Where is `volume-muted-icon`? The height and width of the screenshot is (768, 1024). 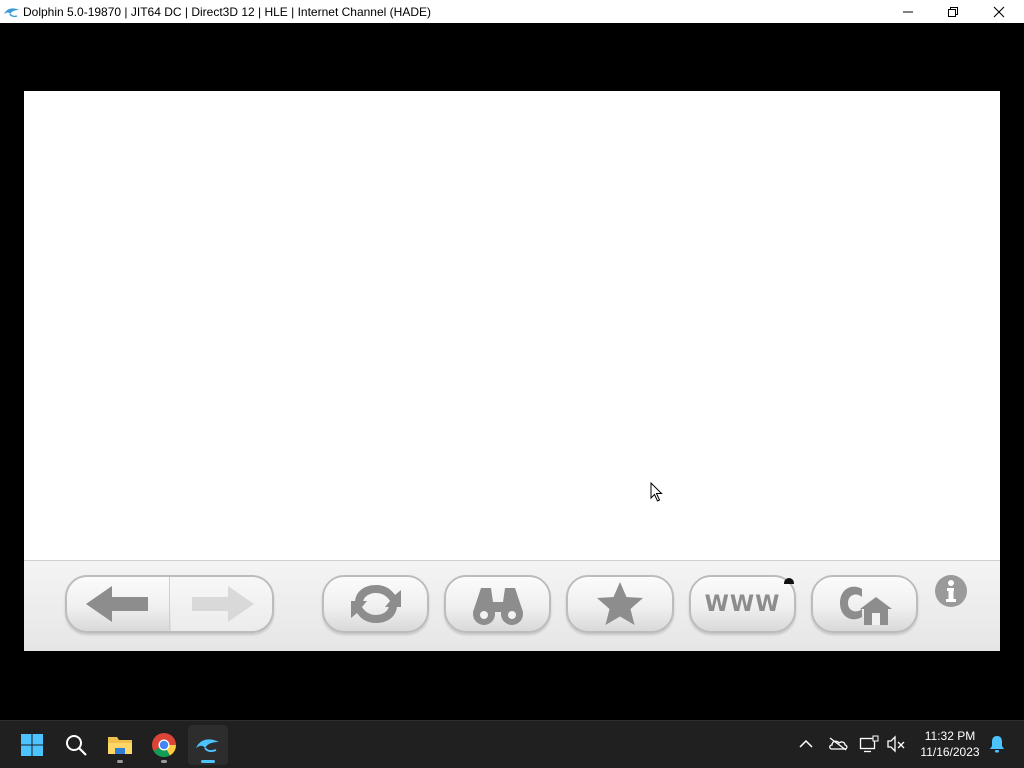 volume-muted-icon is located at coordinates (896, 744).